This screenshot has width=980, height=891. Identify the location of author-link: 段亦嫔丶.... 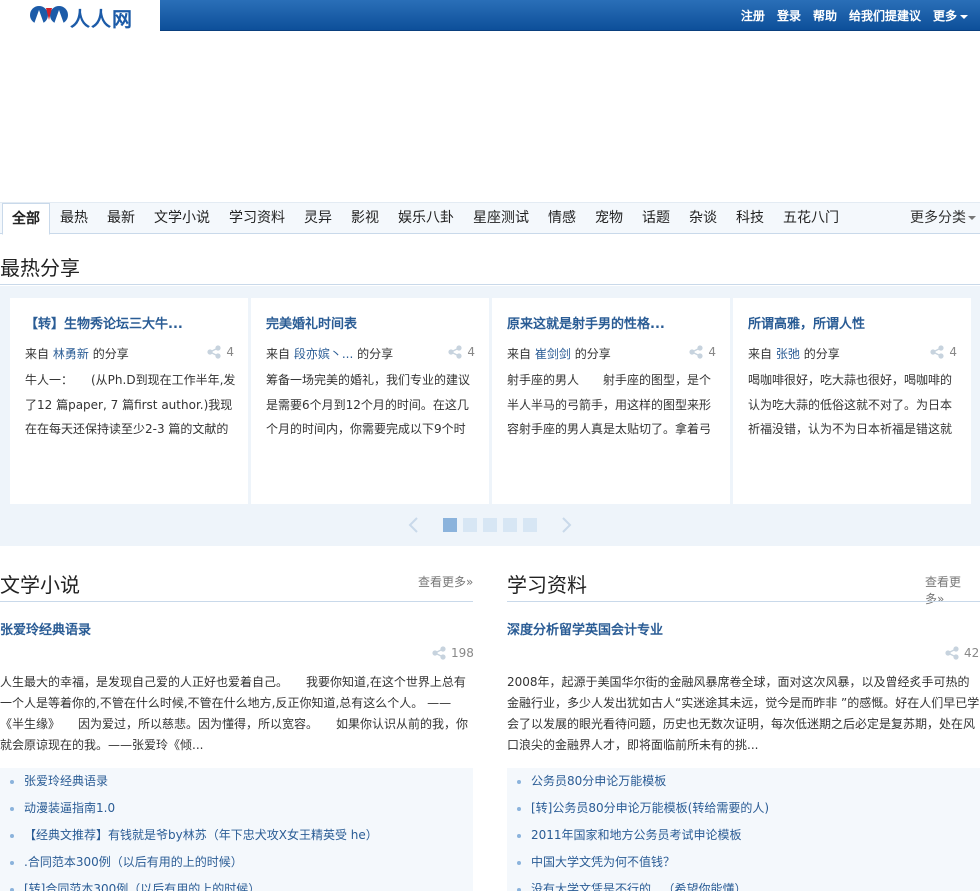
(323, 354).